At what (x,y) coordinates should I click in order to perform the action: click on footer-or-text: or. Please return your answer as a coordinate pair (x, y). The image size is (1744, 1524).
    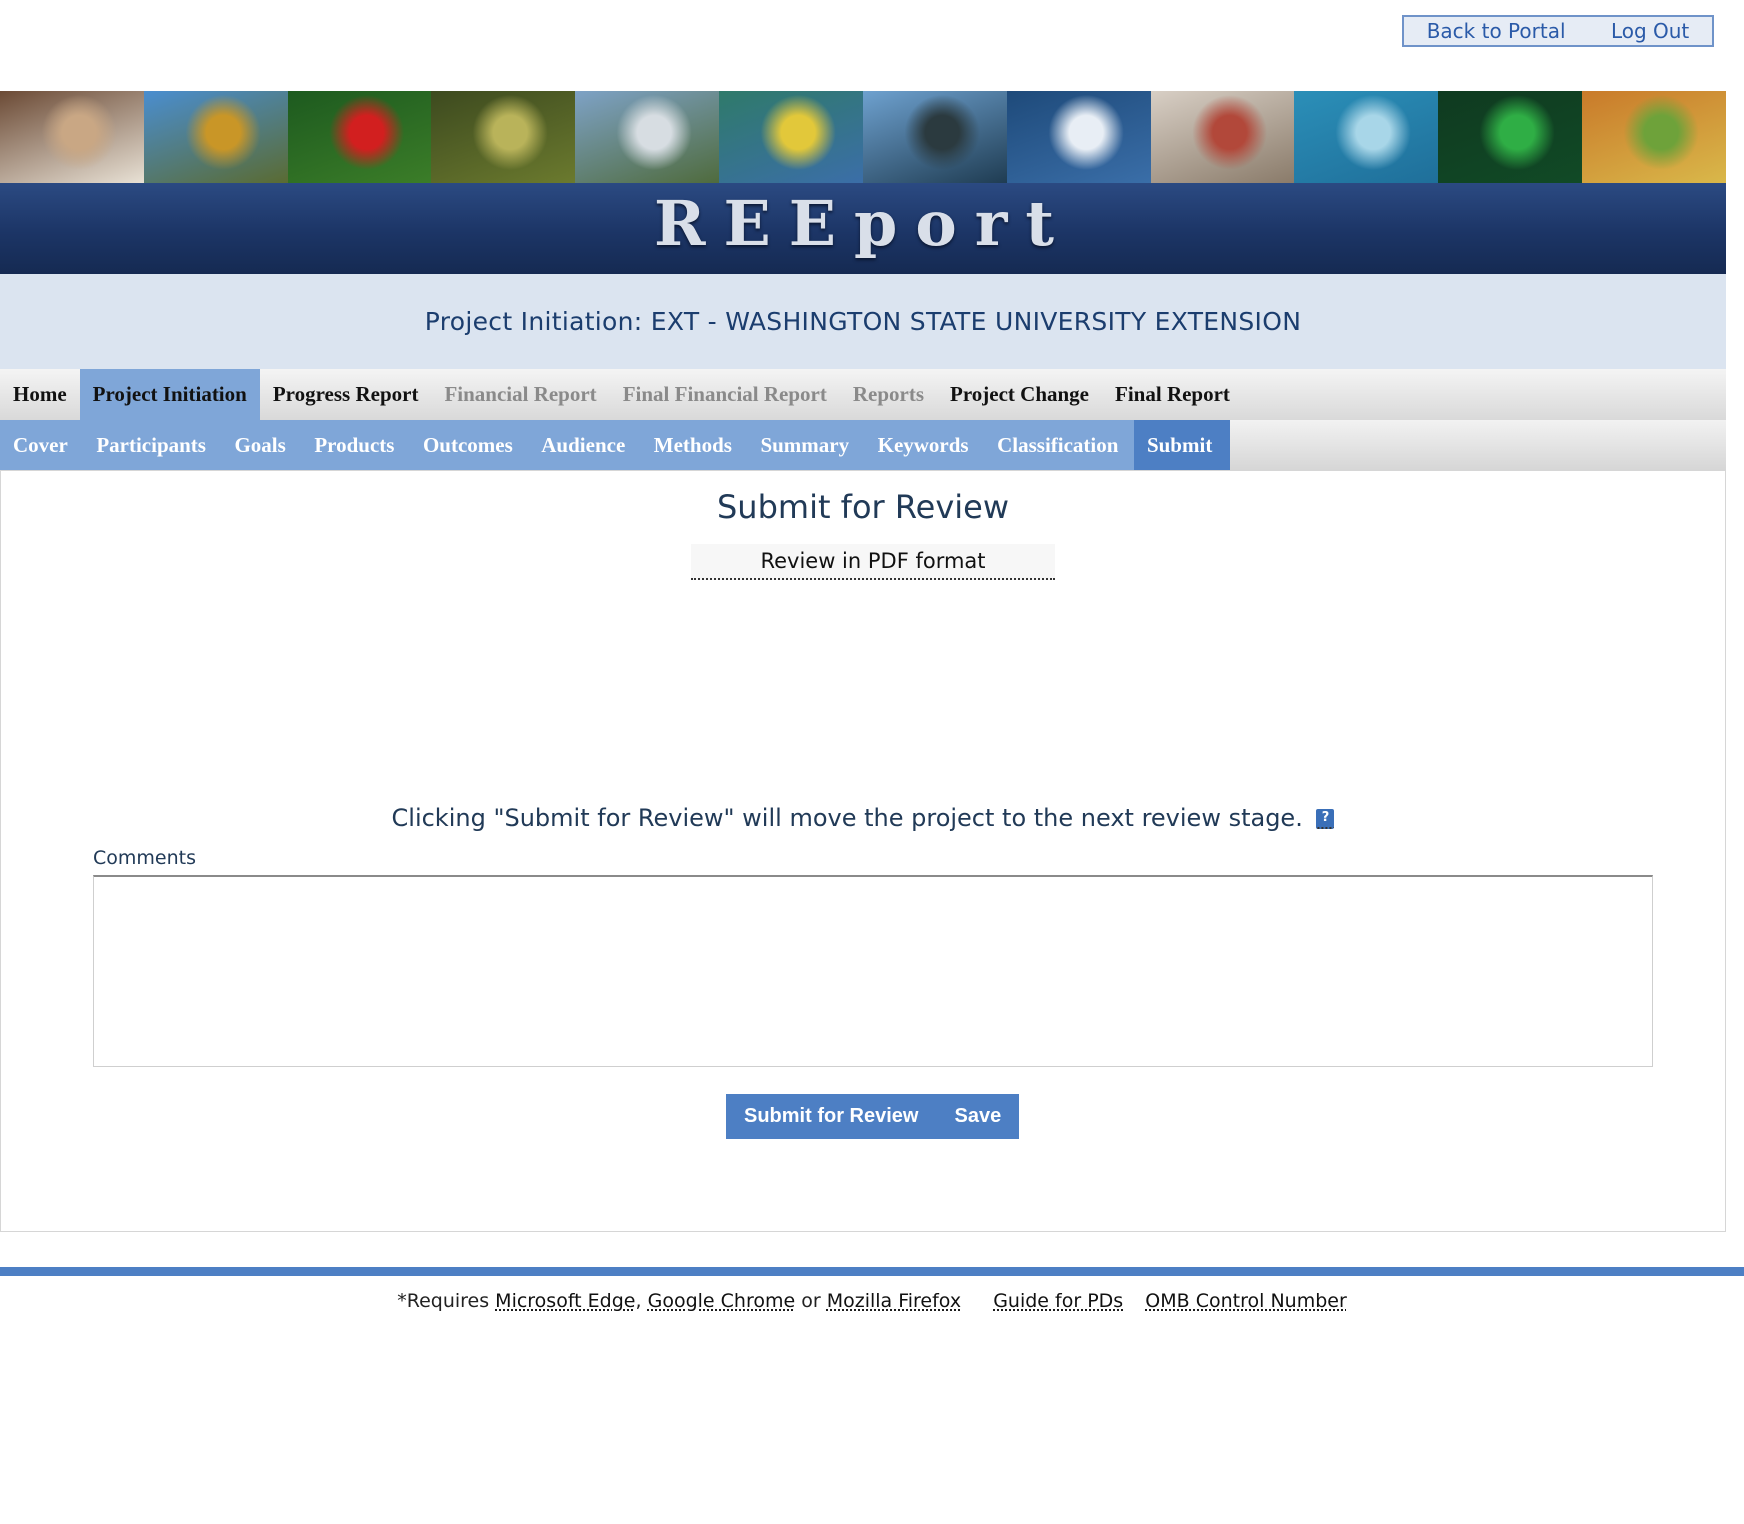
    Looking at the image, I should click on (811, 1301).